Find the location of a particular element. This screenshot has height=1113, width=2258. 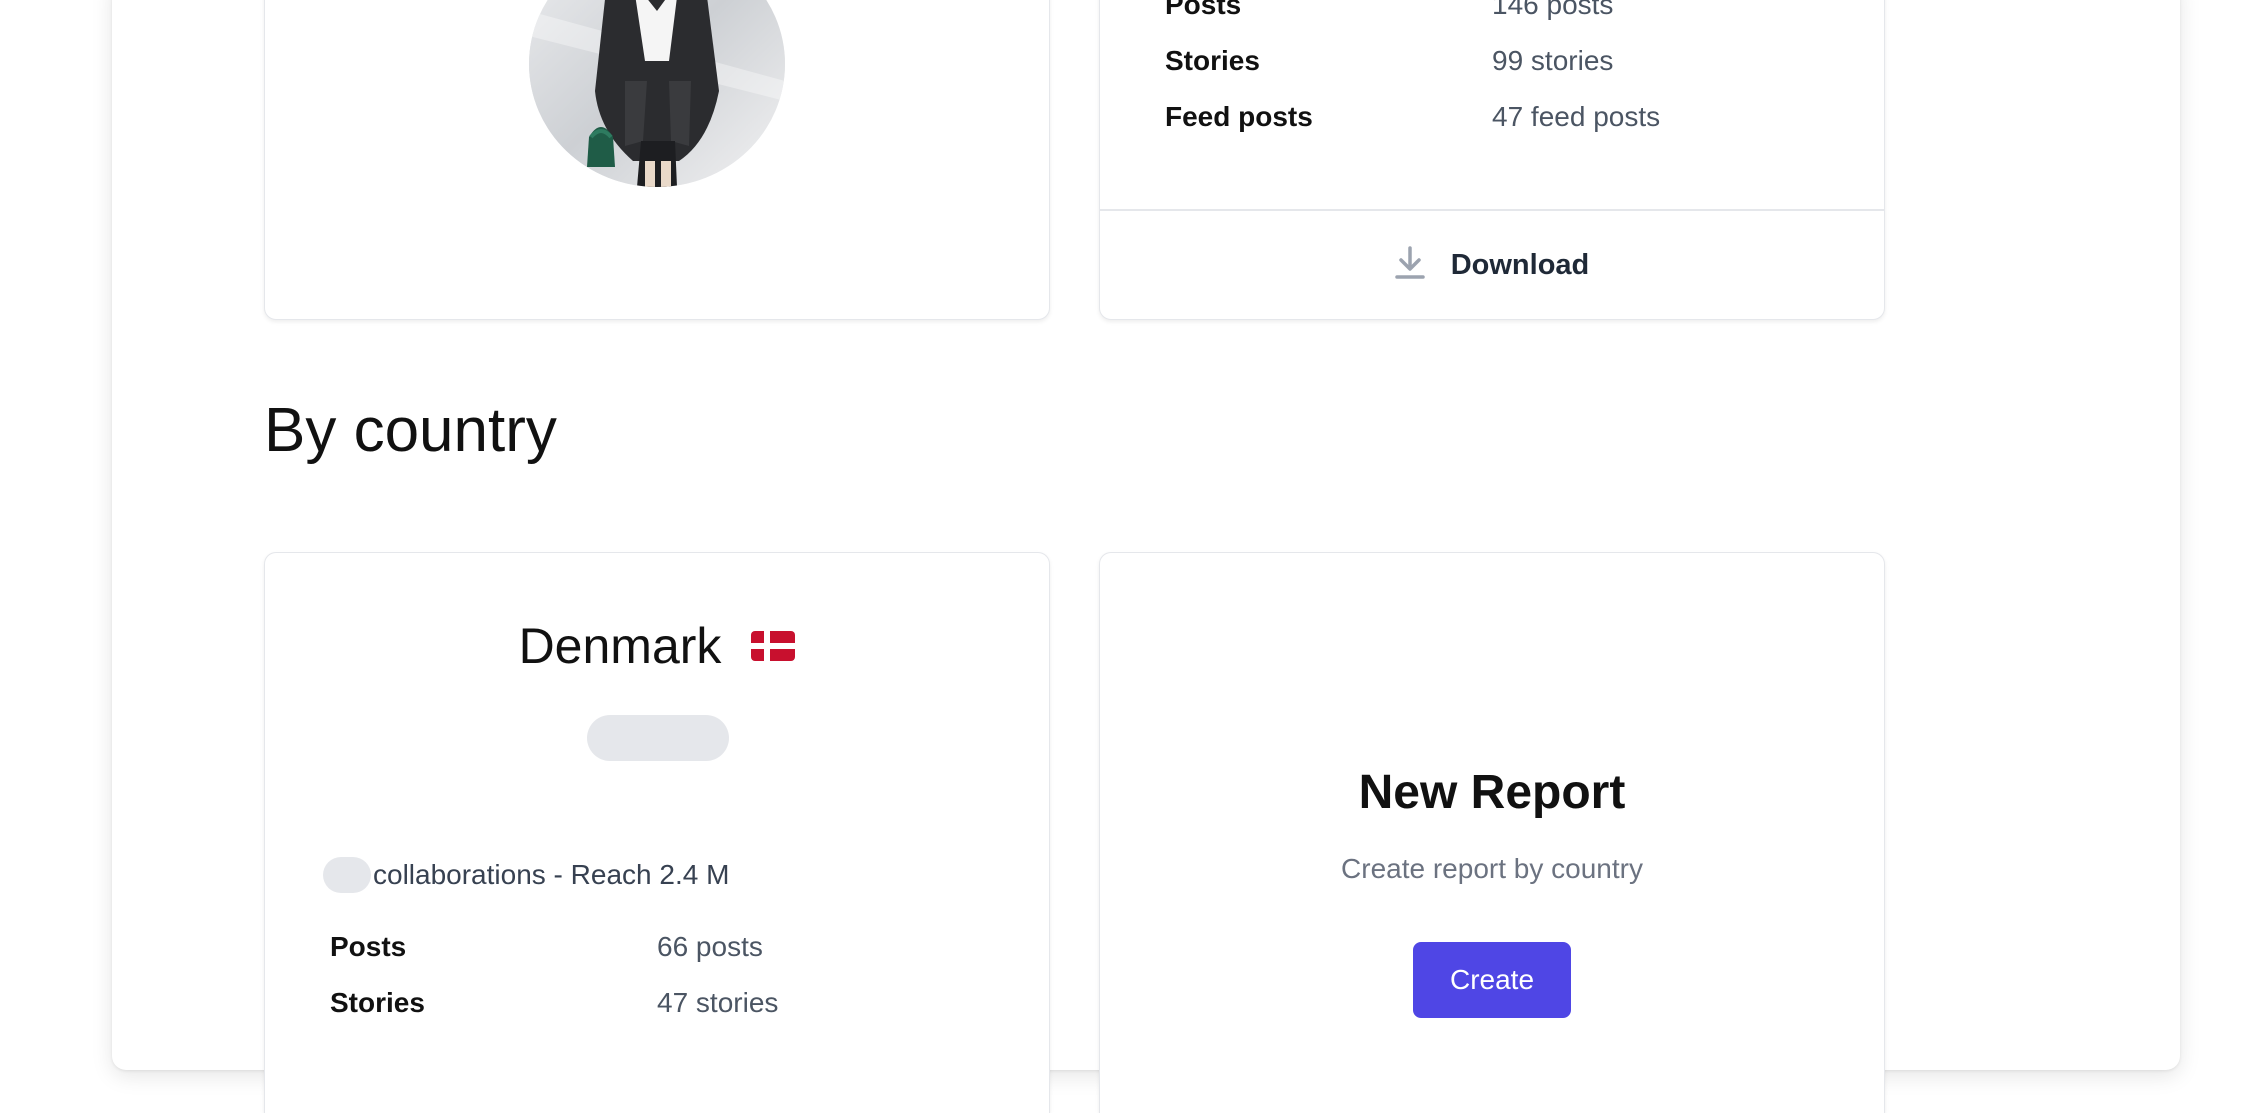

create-report-button: Create is located at coordinates (1492, 980).